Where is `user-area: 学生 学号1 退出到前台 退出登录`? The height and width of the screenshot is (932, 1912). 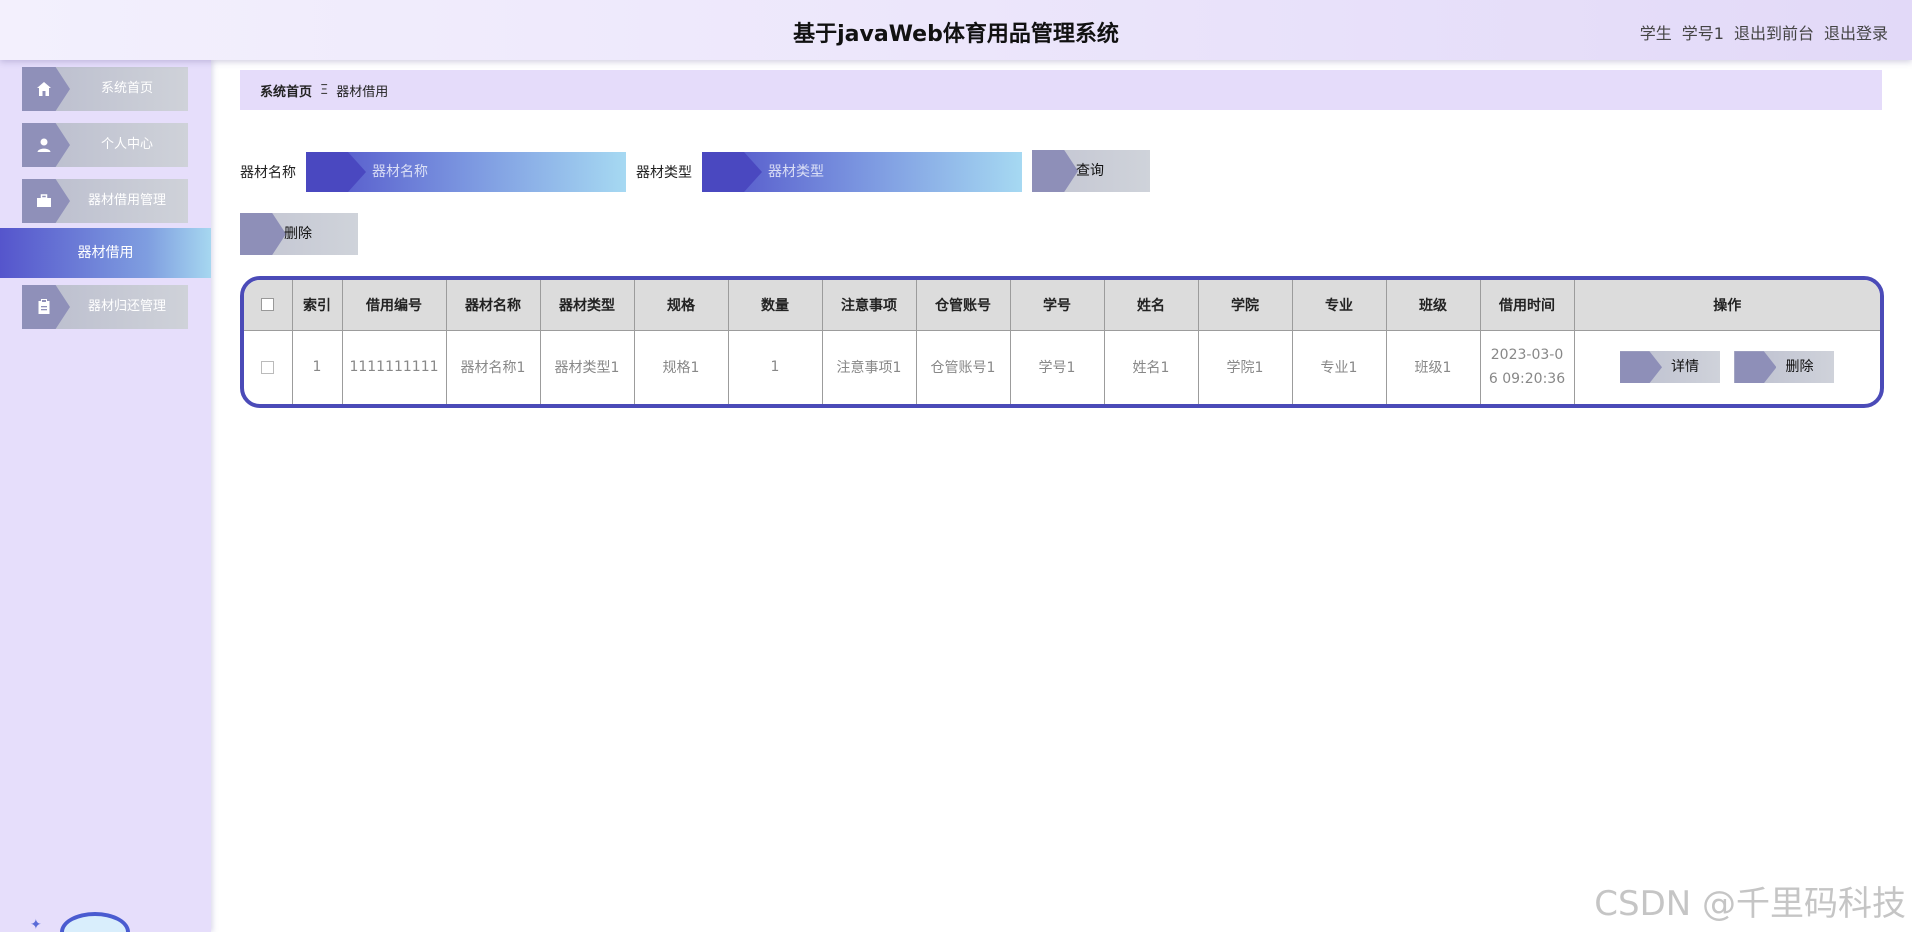
user-area: 学生 学号1 退出到前台 退出登录 is located at coordinates (1764, 32).